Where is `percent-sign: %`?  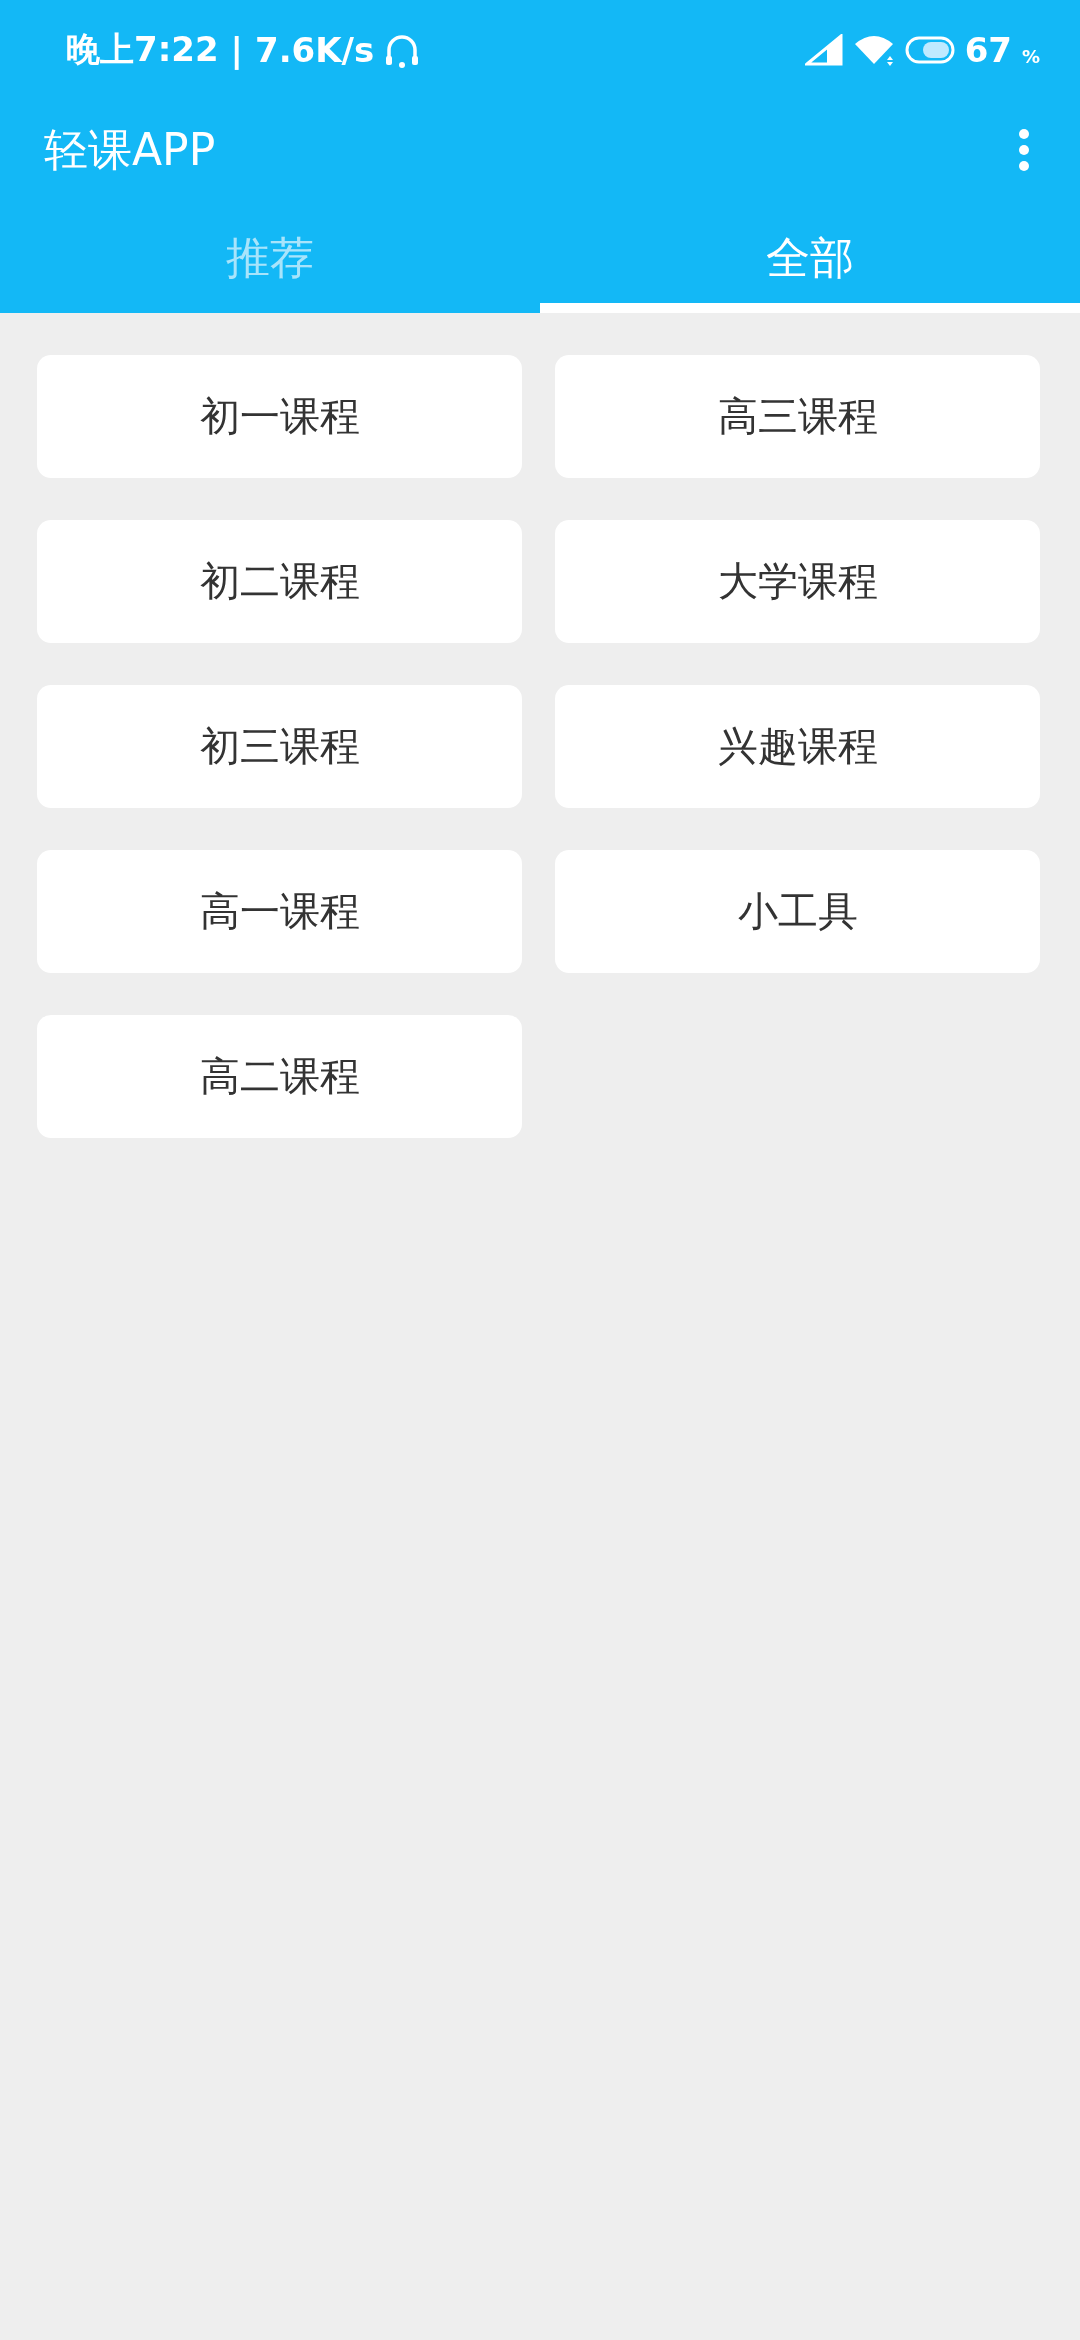 percent-sign: % is located at coordinates (1030, 56).